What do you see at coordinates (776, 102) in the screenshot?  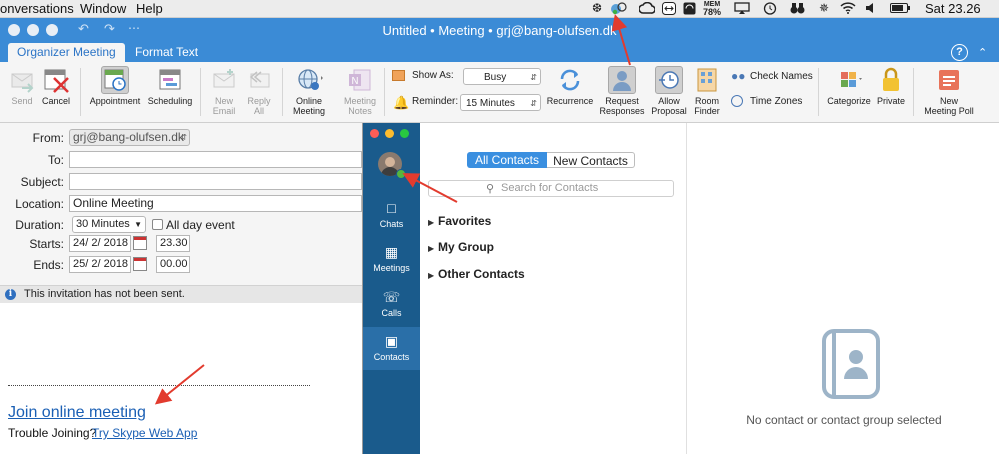 I see `time-zones-button: Time Zones` at bounding box center [776, 102].